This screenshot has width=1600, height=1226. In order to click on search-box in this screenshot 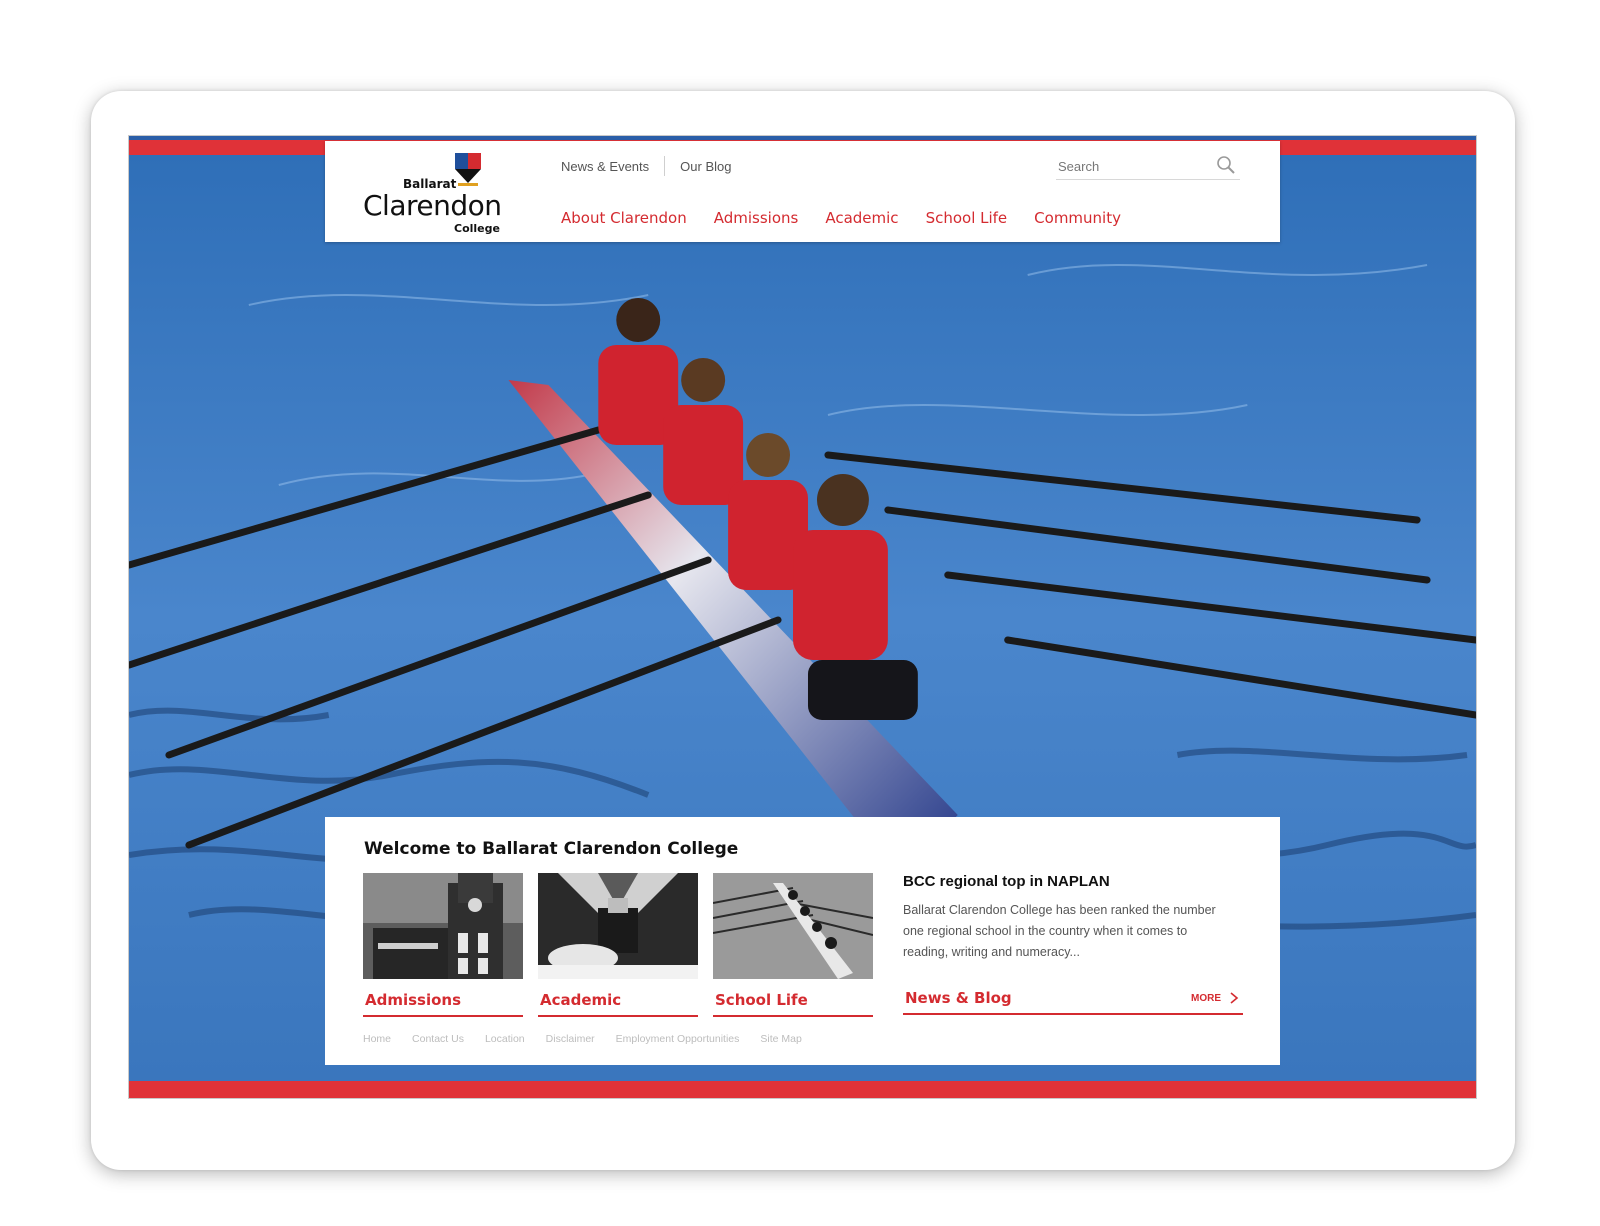, I will do `click(1148, 165)`.